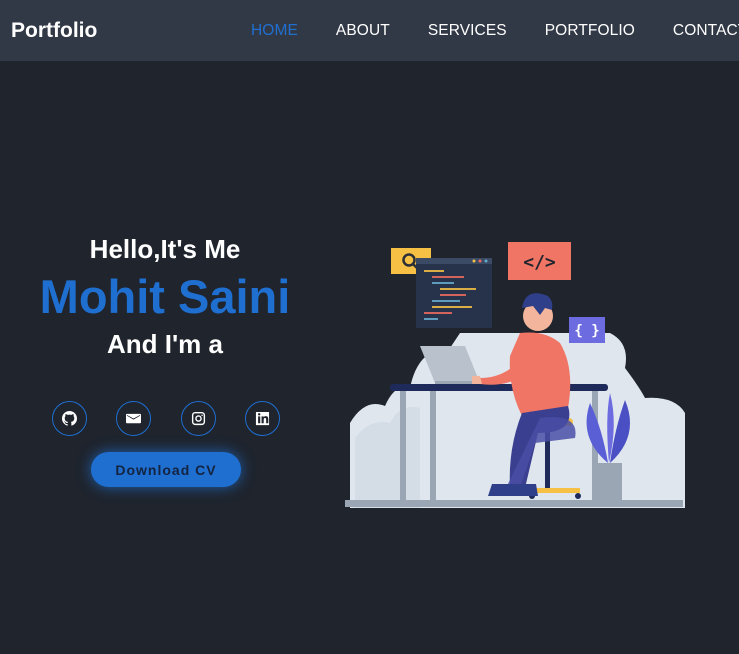  I want to click on braces-tag-label: { }, so click(586, 331).